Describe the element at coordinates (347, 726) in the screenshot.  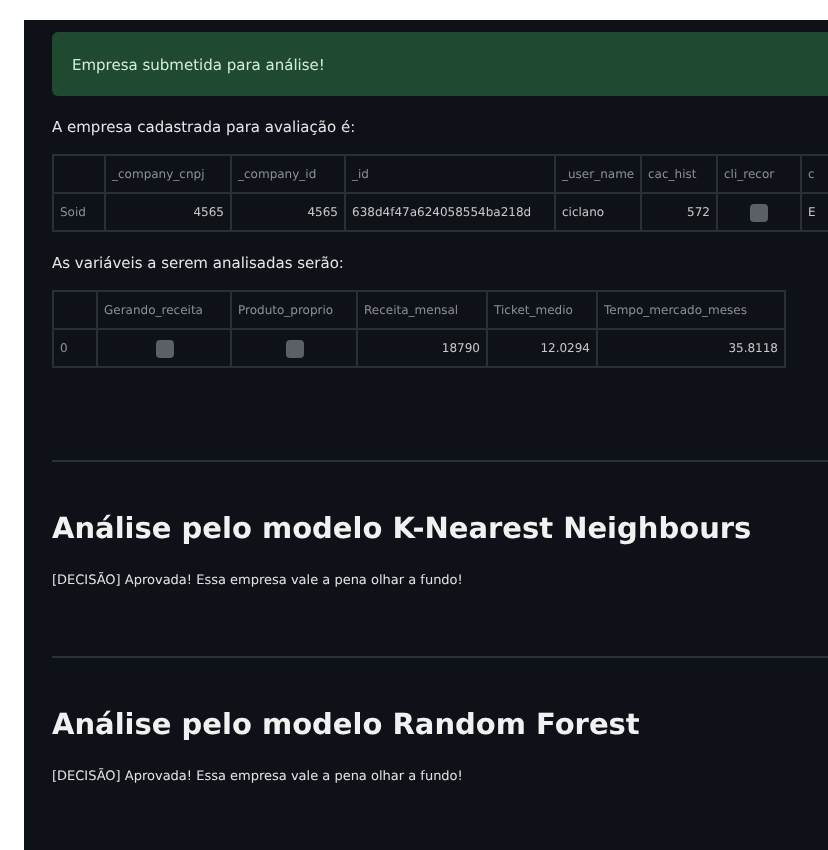
I see `section-heading: Análise pelo modelo Random Forest` at that location.